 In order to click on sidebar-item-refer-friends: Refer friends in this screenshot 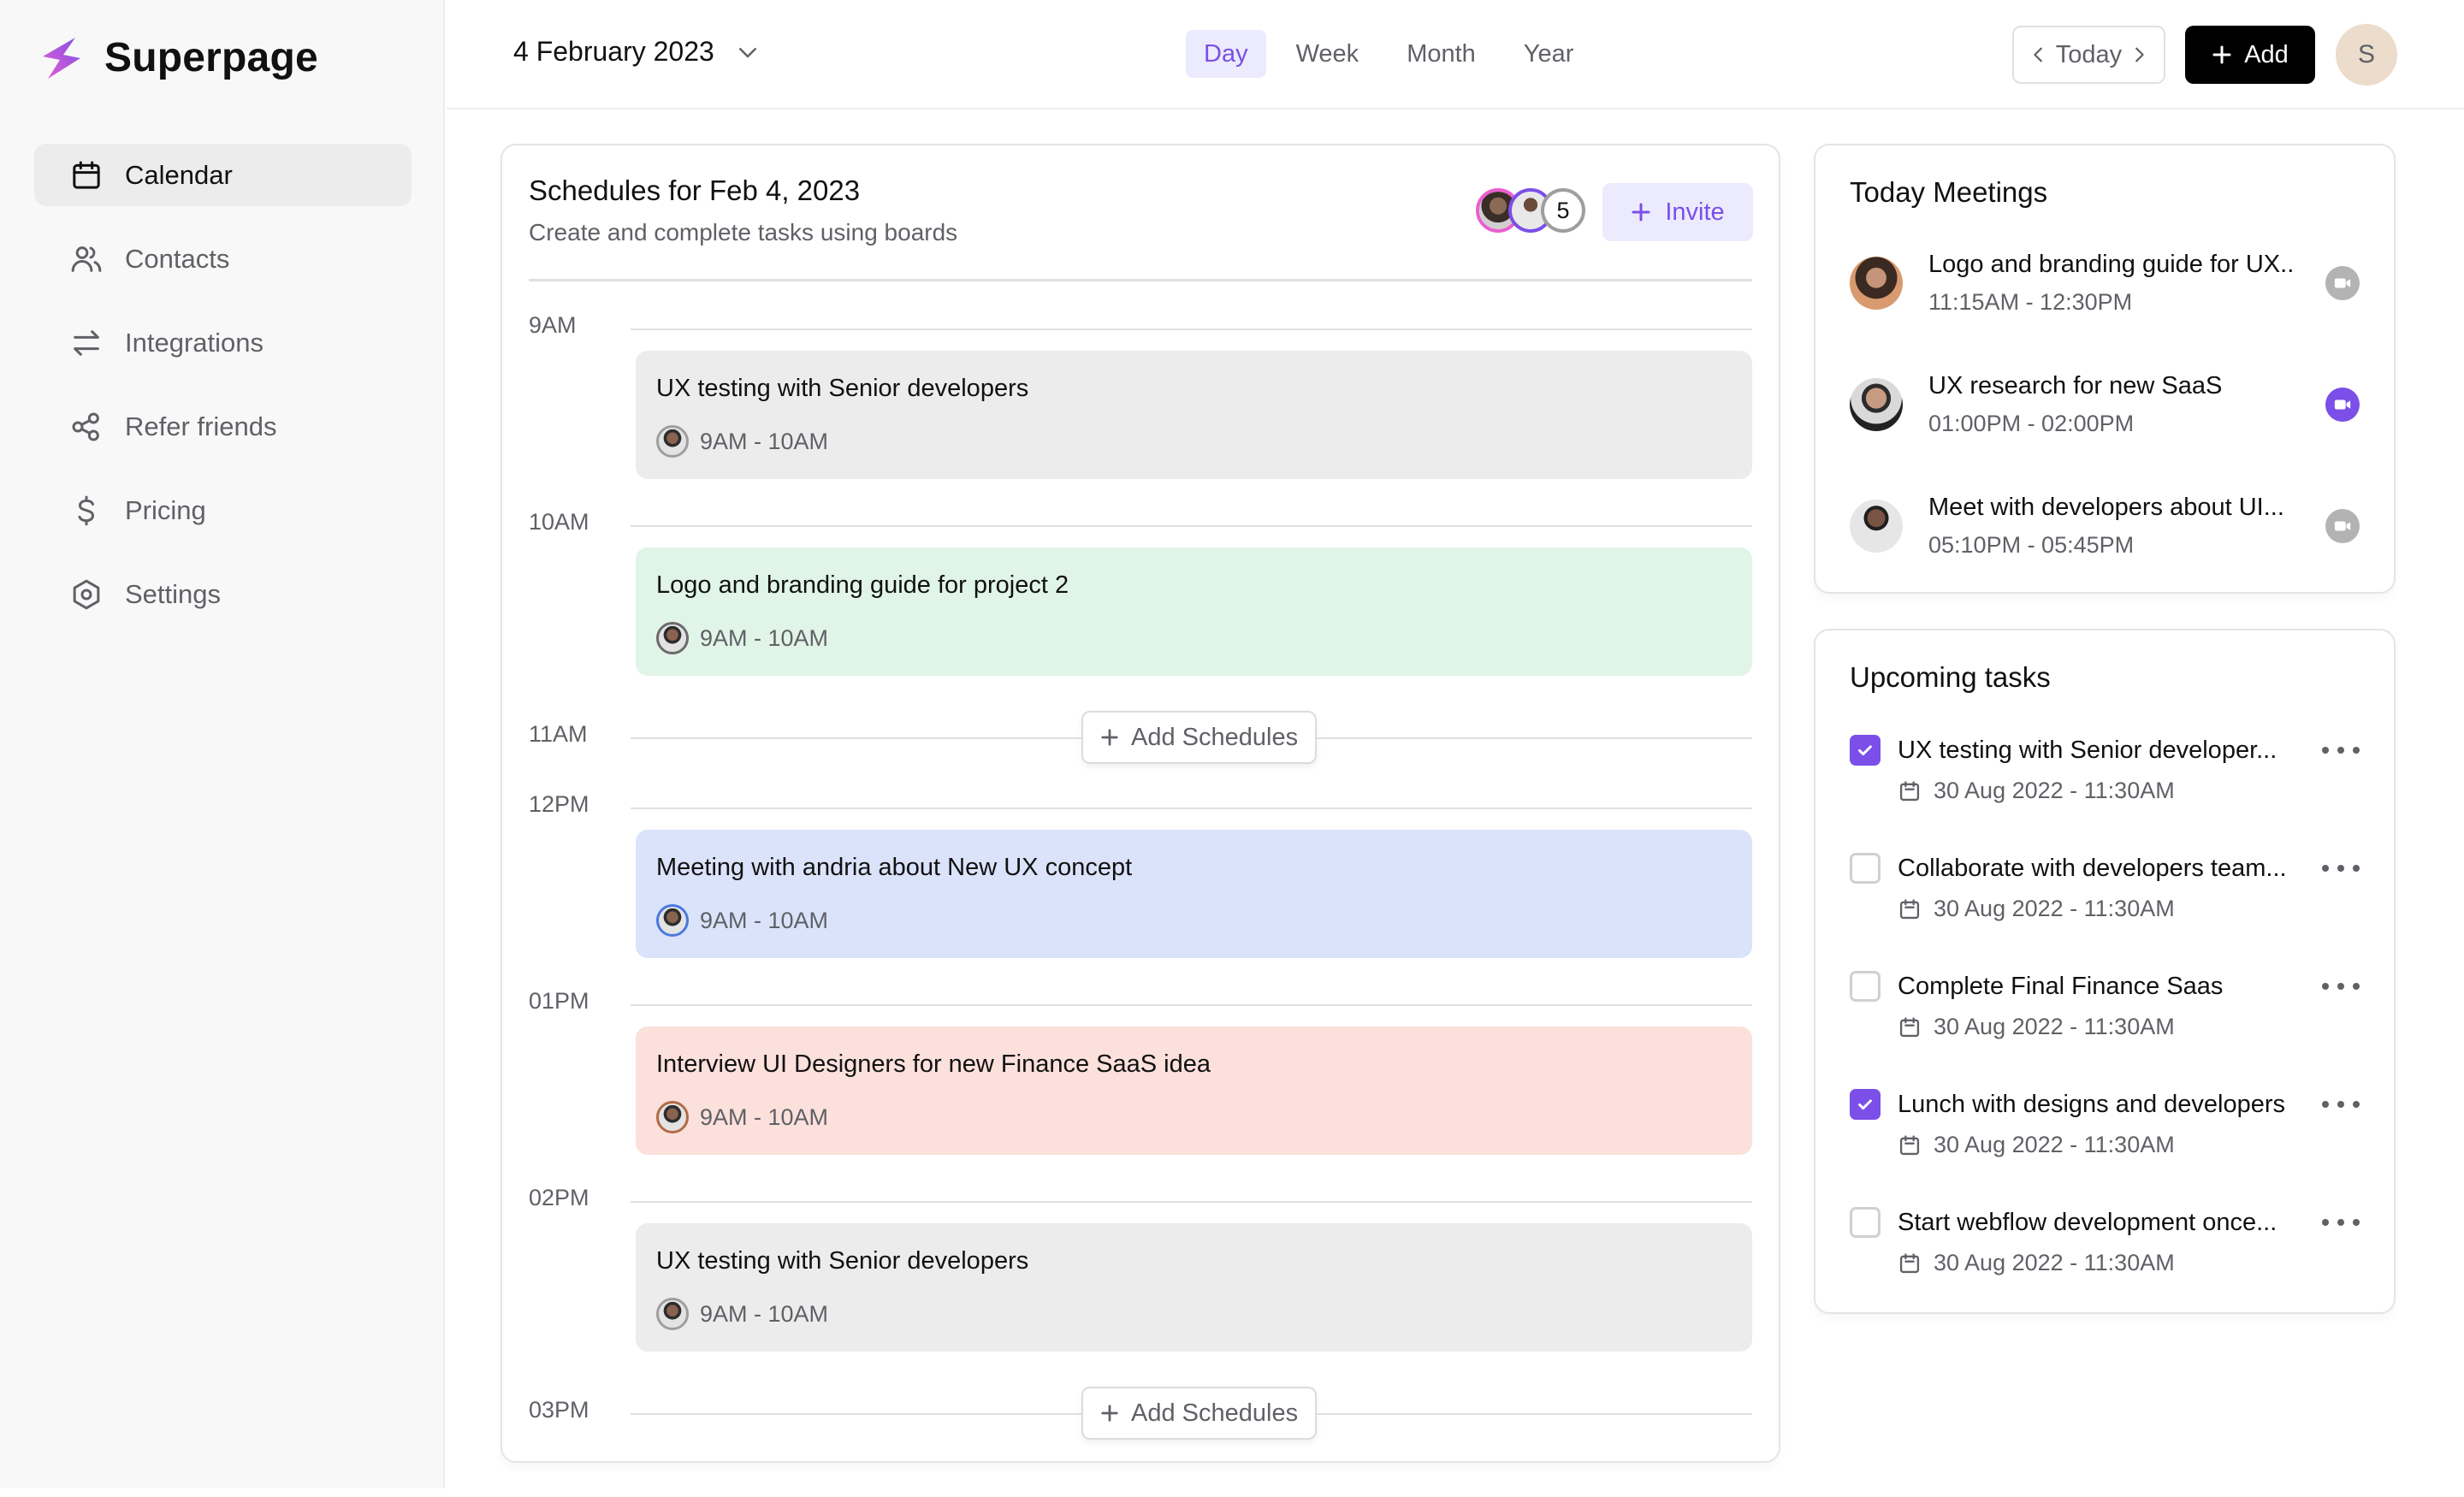, I will do `click(223, 426)`.